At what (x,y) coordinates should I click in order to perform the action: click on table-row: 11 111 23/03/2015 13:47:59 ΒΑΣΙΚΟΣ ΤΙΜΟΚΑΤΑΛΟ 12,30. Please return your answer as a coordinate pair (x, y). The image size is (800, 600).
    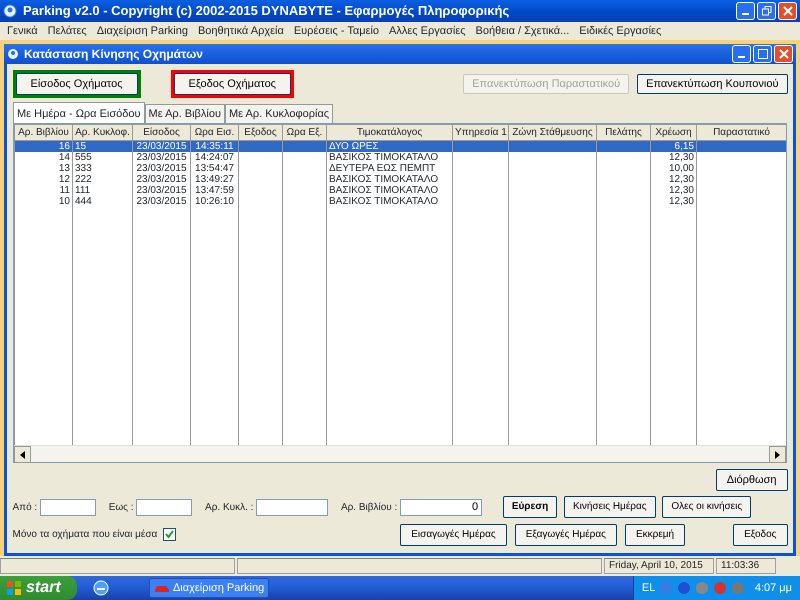
    Looking at the image, I should click on (400, 190).